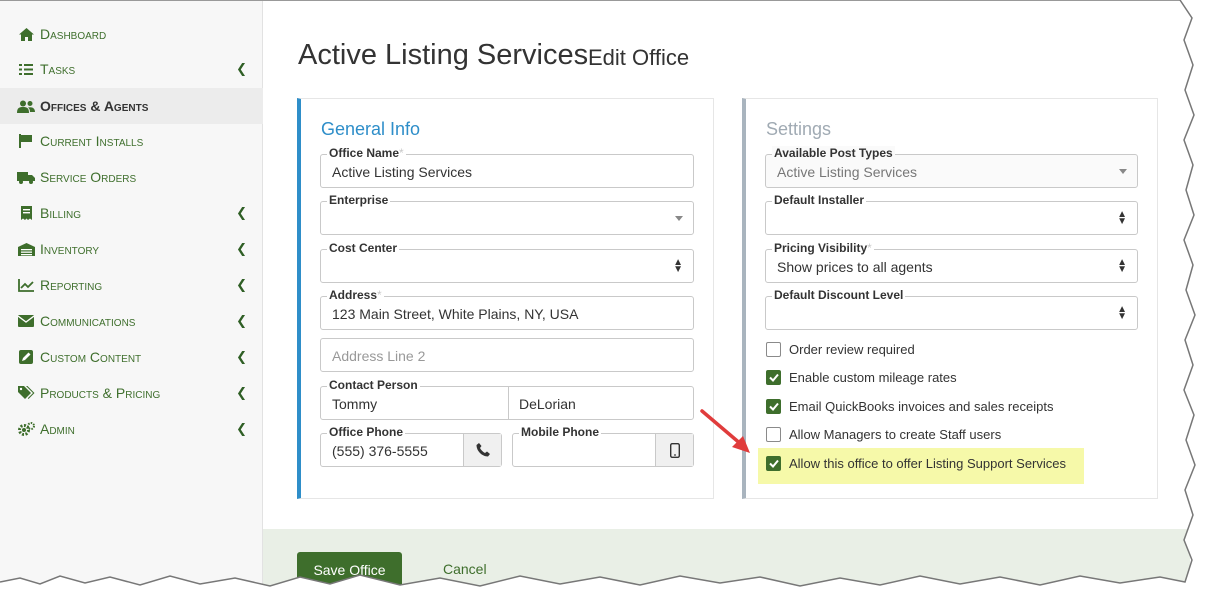 This screenshot has height=610, width=1215. What do you see at coordinates (26, 429) in the screenshot?
I see `cogs-icon` at bounding box center [26, 429].